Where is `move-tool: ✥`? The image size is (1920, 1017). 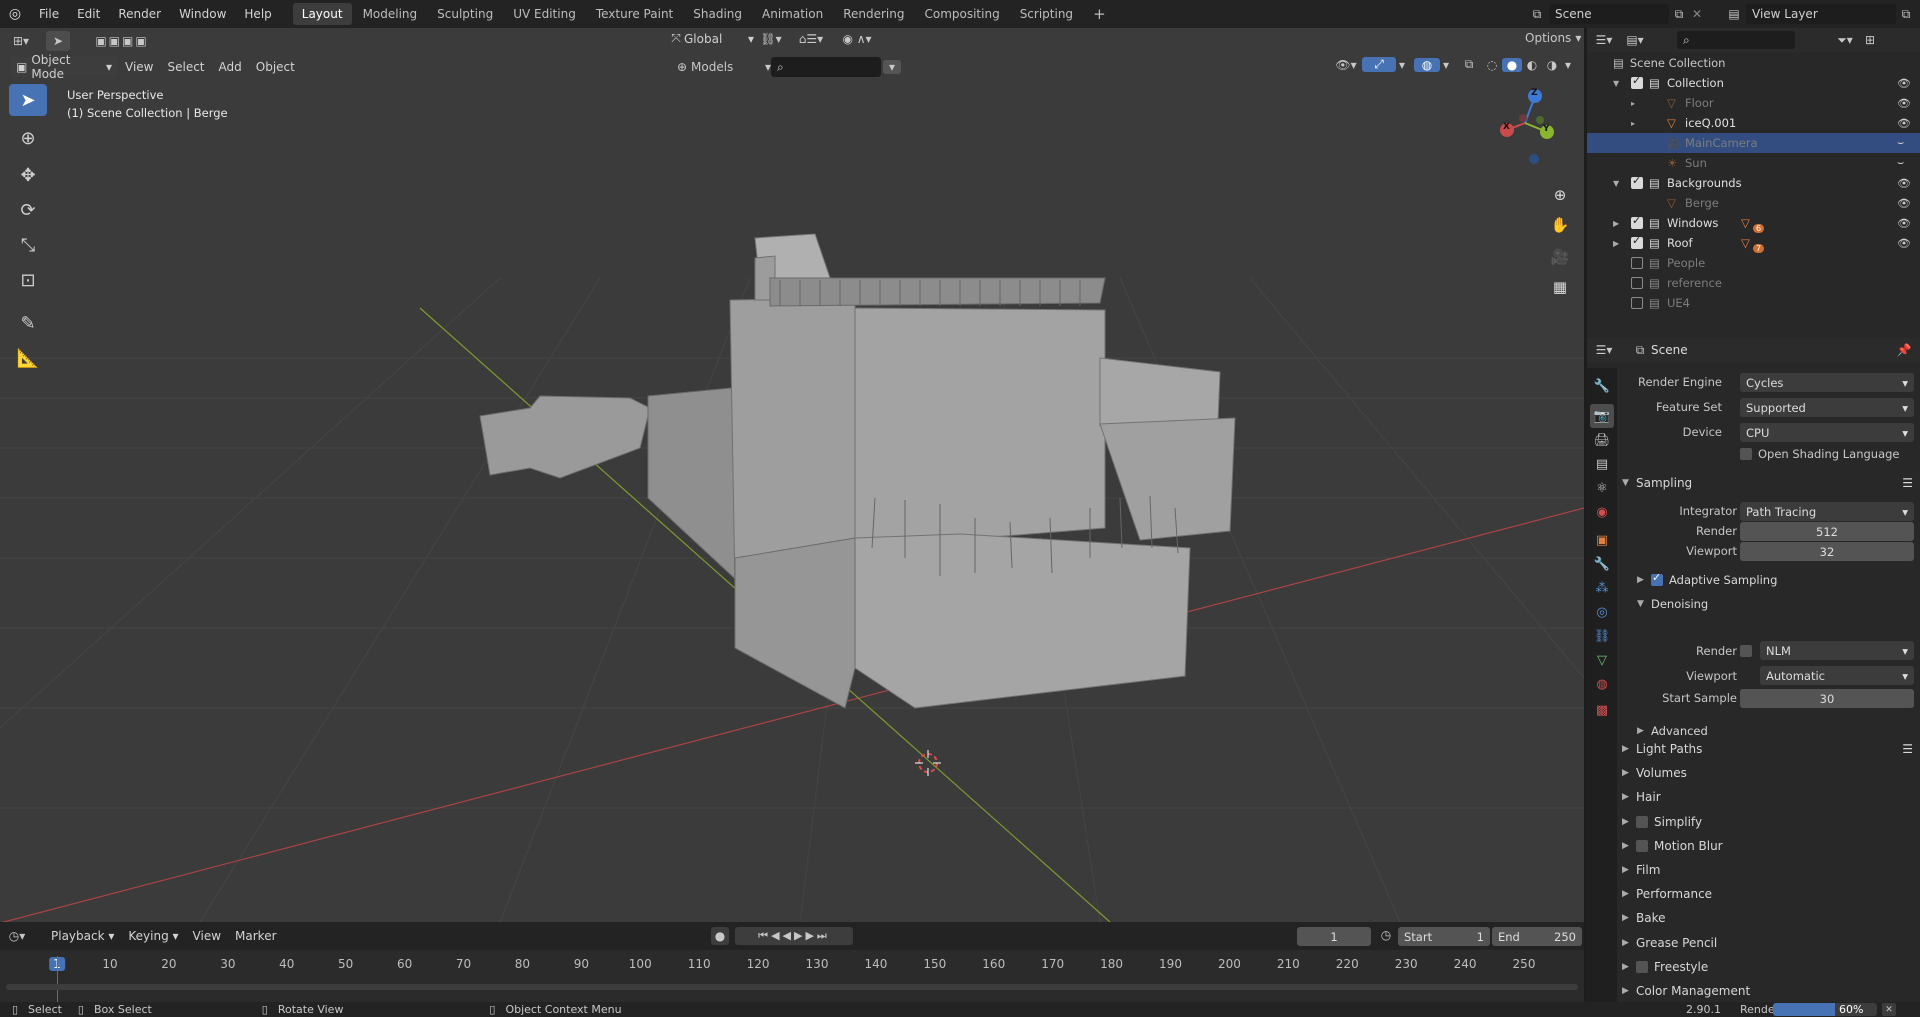 move-tool: ✥ is located at coordinates (28, 175).